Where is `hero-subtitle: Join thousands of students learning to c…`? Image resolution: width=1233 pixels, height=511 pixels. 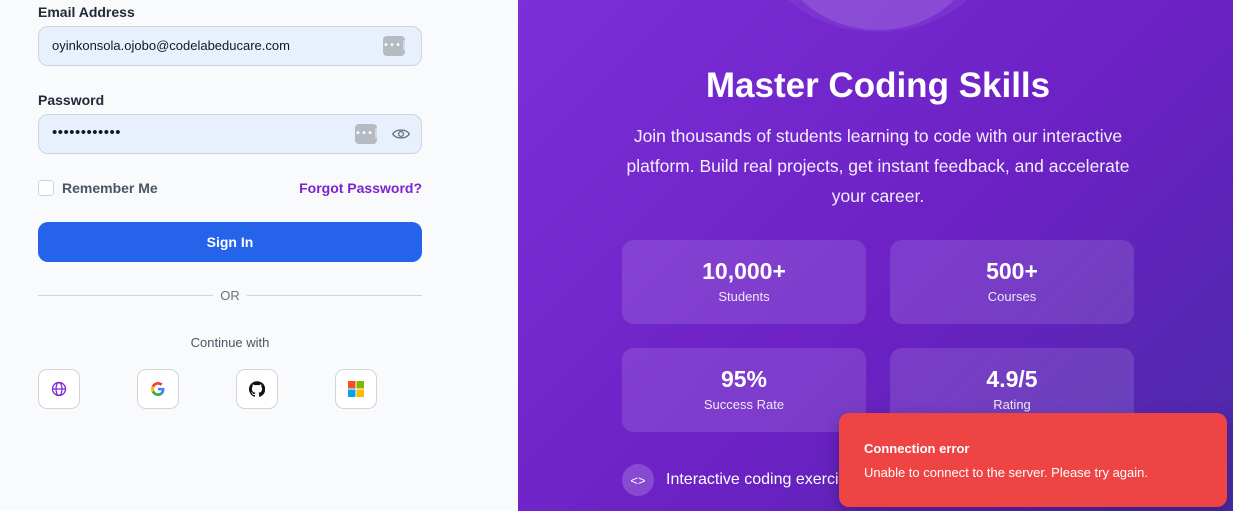
hero-subtitle: Join thousands of students learning to c… is located at coordinates (878, 166).